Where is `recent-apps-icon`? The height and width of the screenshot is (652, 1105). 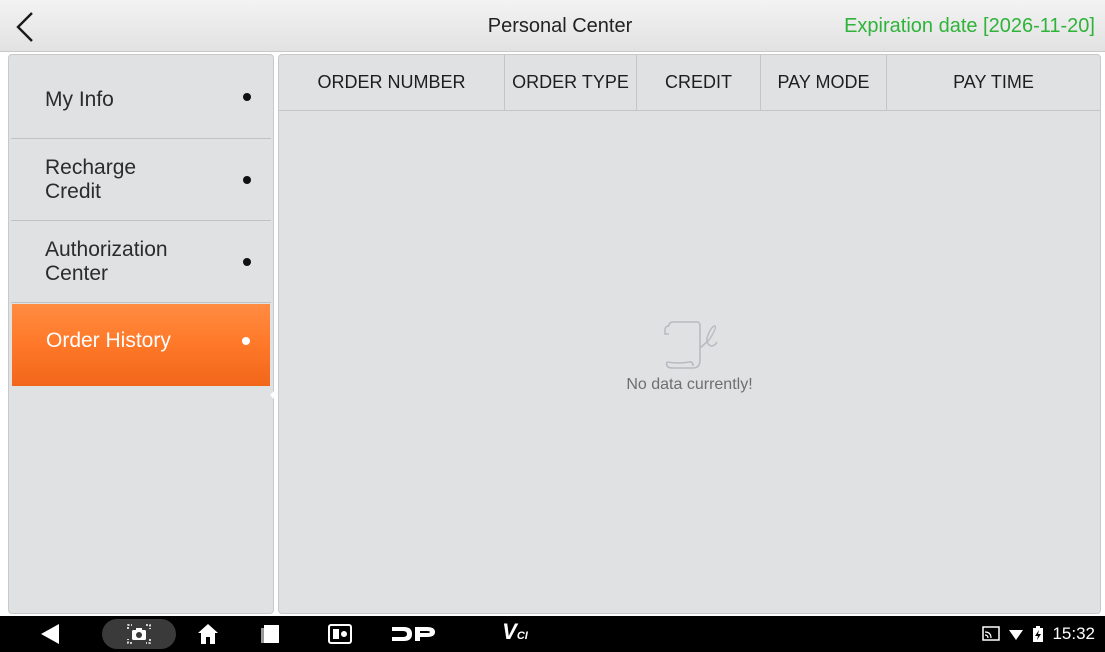 recent-apps-icon is located at coordinates (270, 634).